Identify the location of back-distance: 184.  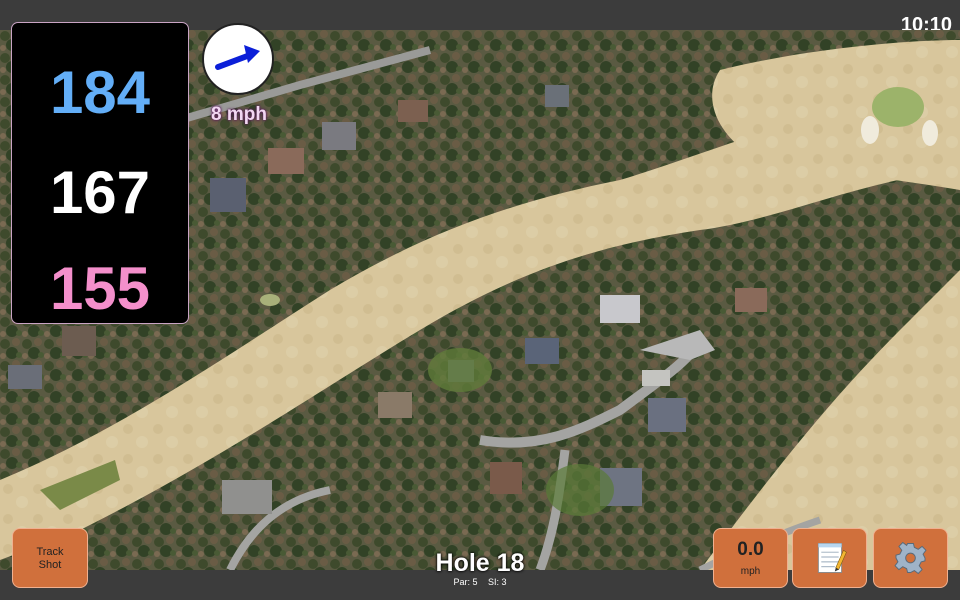
(100, 92).